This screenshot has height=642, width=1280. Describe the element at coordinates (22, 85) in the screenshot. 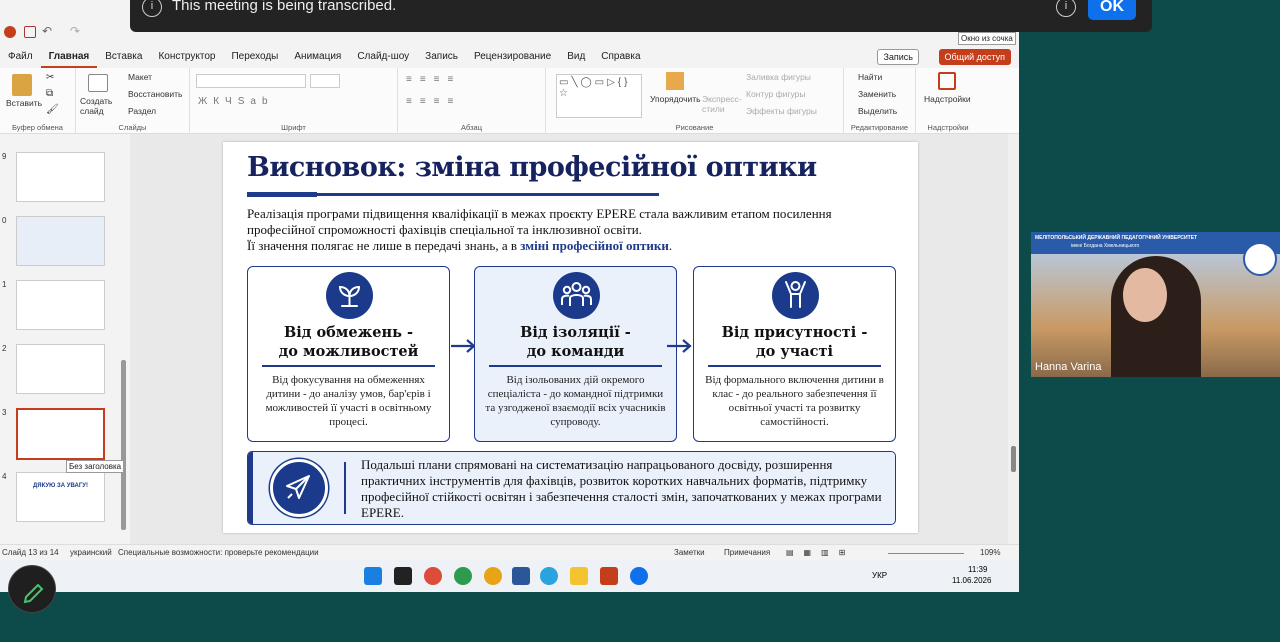

I see `paste-icon` at that location.